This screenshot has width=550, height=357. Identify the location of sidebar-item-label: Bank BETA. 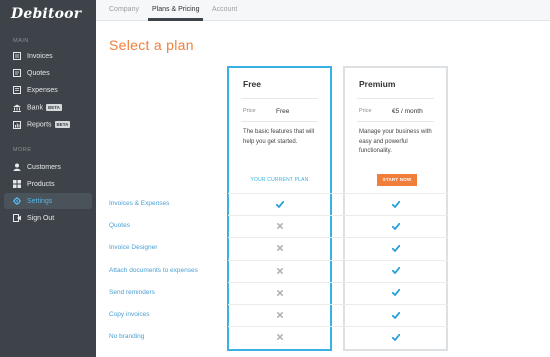
(44, 108).